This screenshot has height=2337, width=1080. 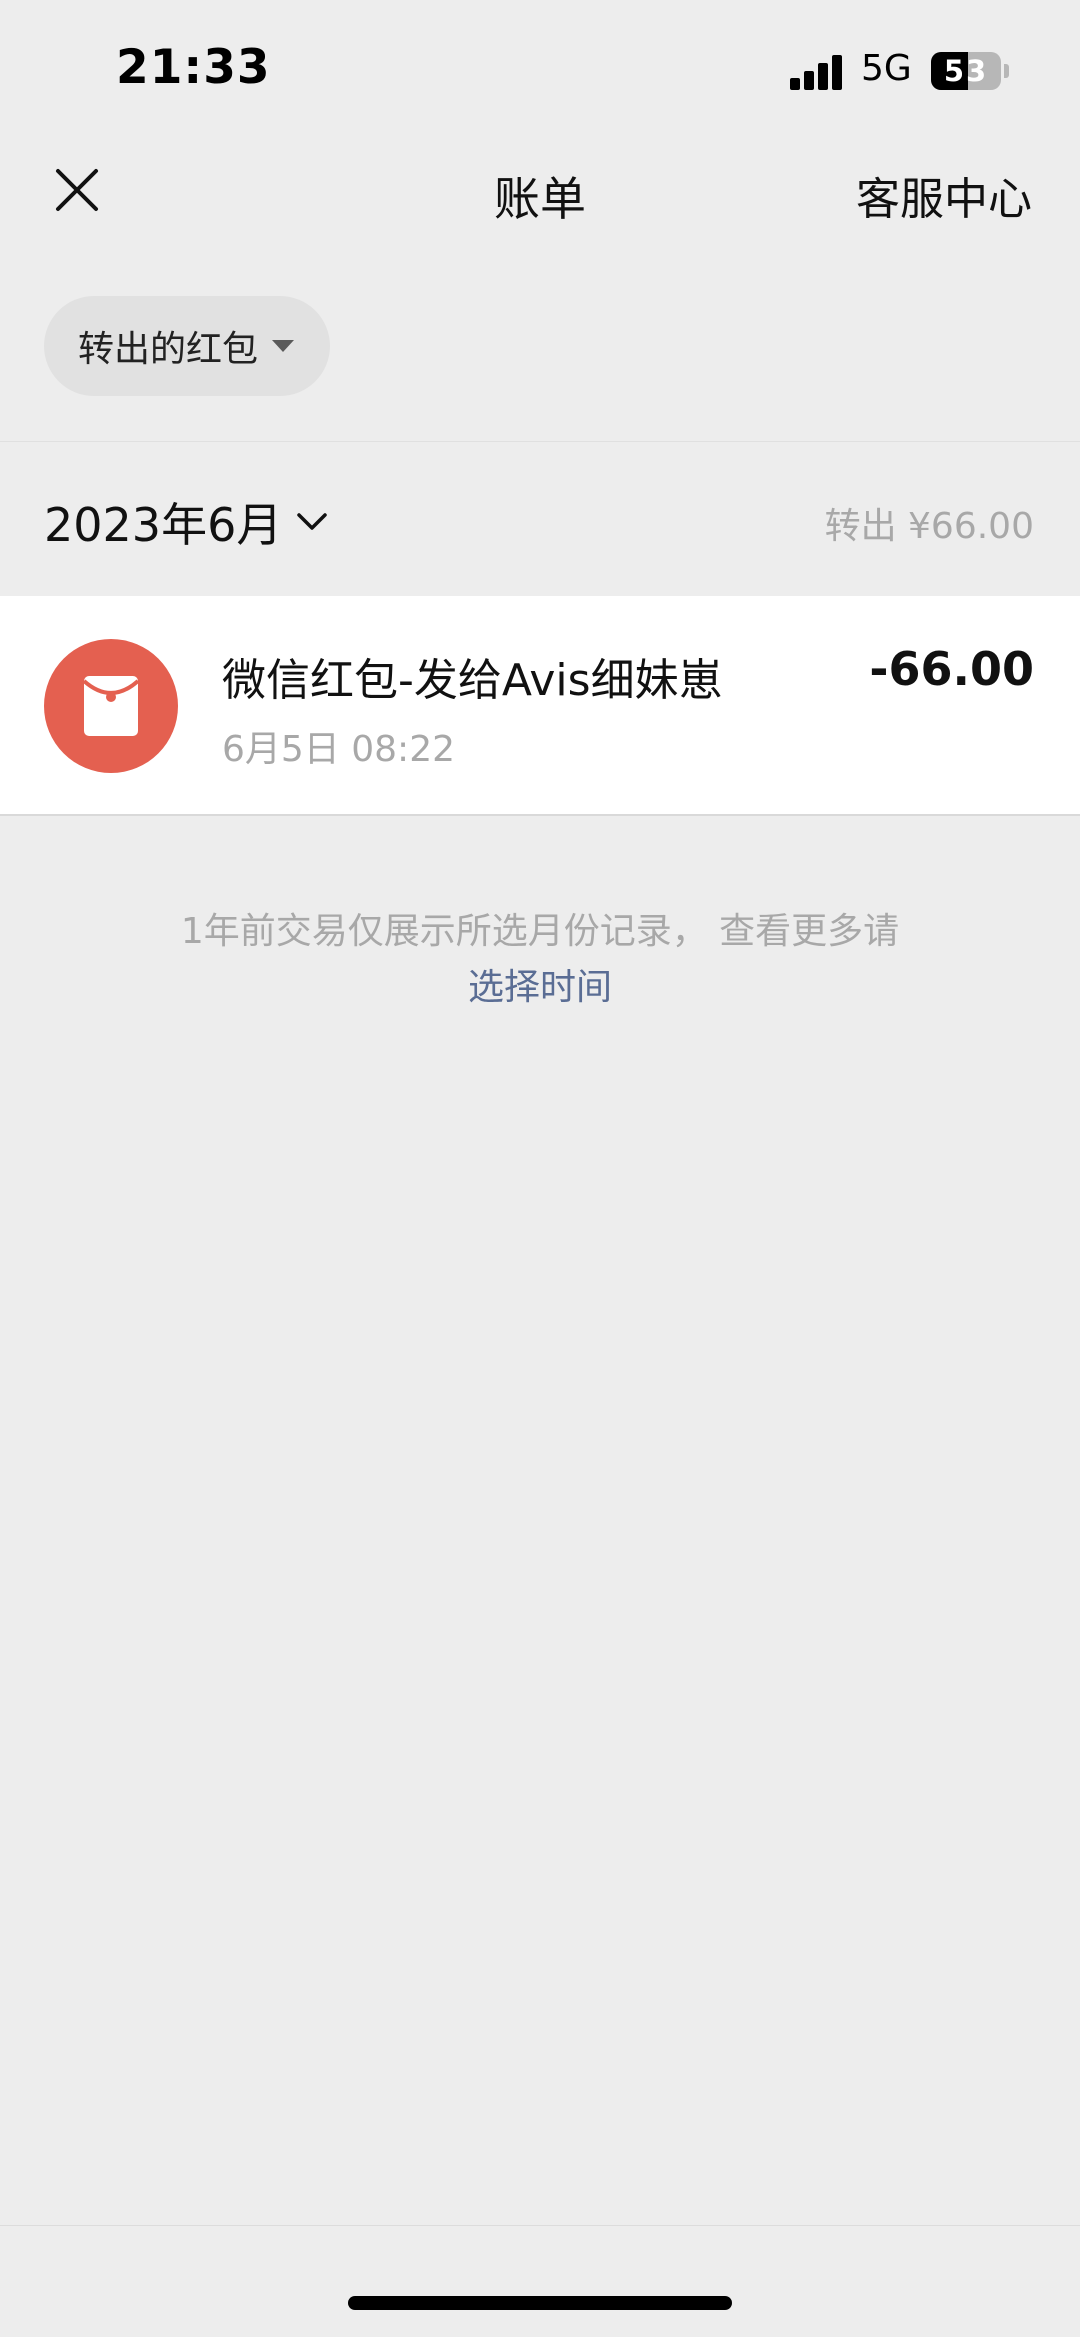 I want to click on filter-label: 转出的红包, so click(x=168, y=349).